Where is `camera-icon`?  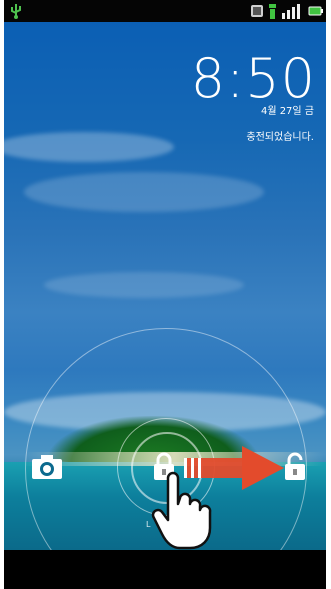 camera-icon is located at coordinates (47, 467).